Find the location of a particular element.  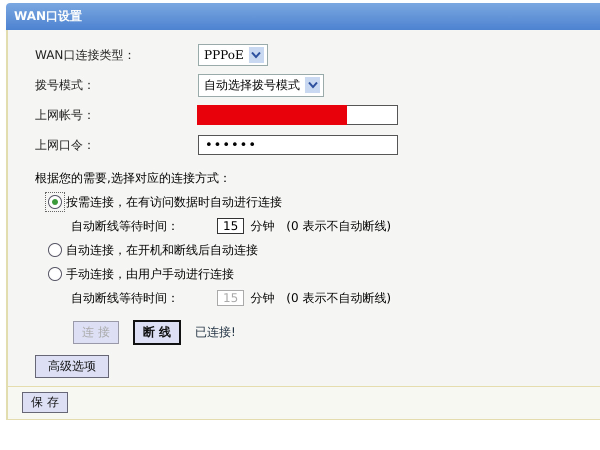

action-button: 断 线 is located at coordinates (157, 332).